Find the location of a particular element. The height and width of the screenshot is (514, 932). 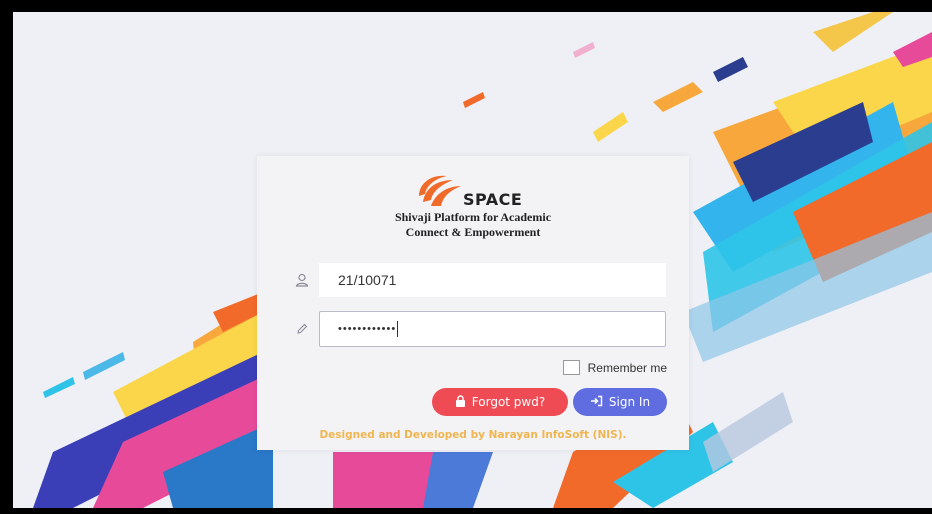

forgot-password-label: Forgot pwd? is located at coordinates (508, 402).